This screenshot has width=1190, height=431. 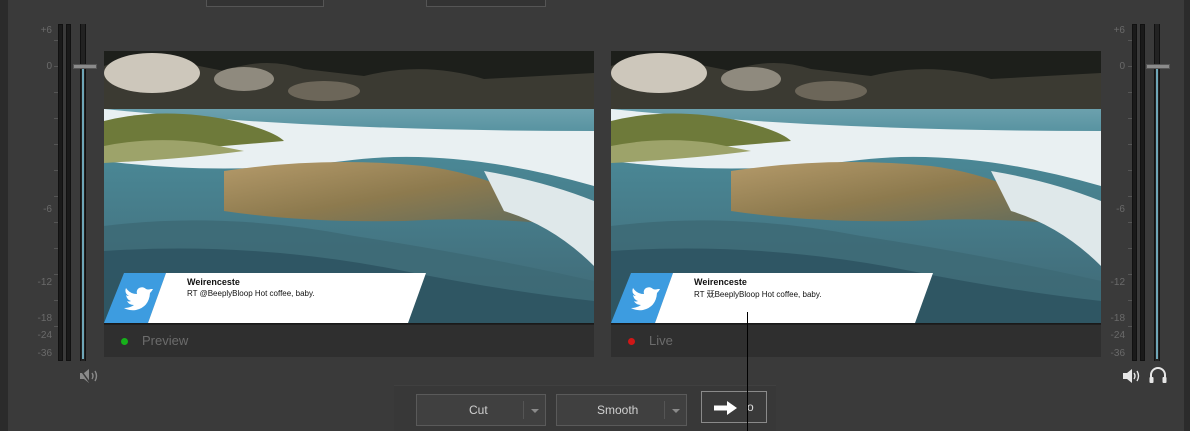 I want to click on go-button: o, so click(x=734, y=407).